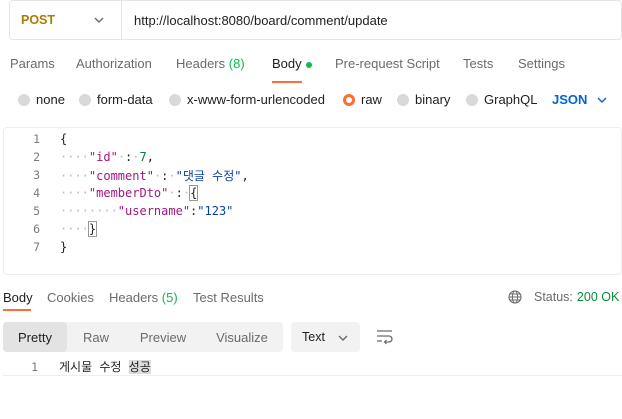 Image resolution: width=622 pixels, height=419 pixels. Describe the element at coordinates (208, 175) in the screenshot. I see `json-string: "댓글 수정"` at that location.